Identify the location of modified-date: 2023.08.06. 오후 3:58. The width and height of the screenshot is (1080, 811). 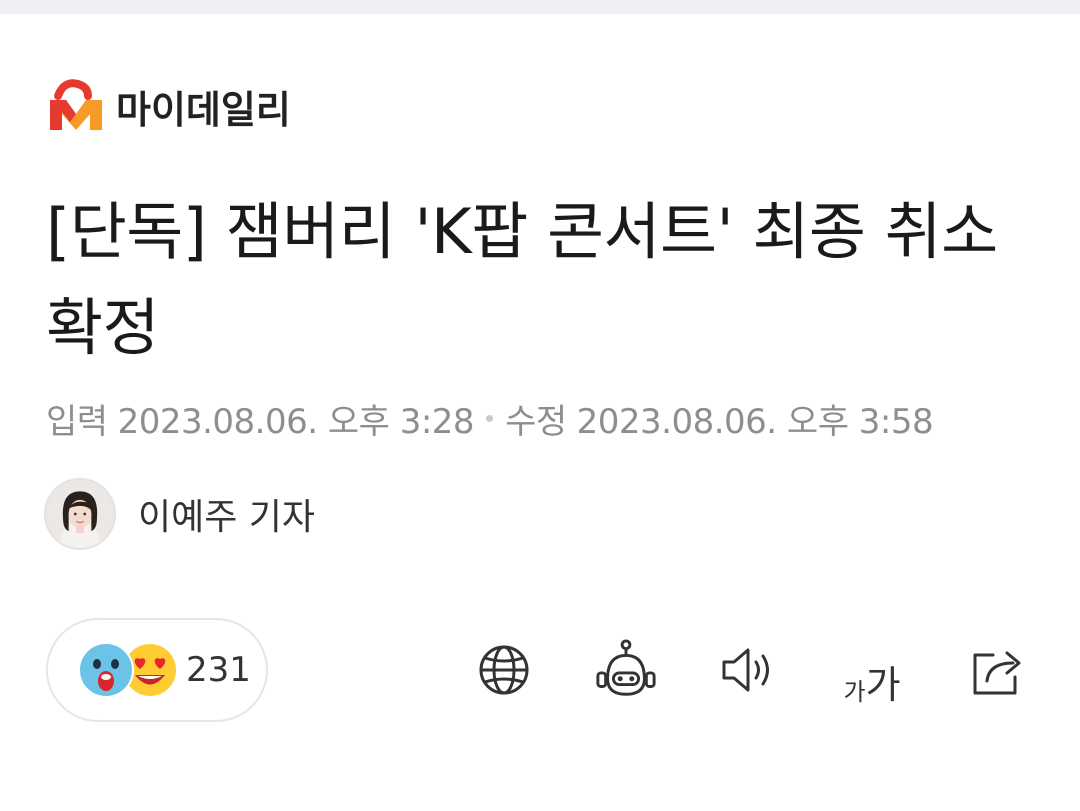
(755, 421).